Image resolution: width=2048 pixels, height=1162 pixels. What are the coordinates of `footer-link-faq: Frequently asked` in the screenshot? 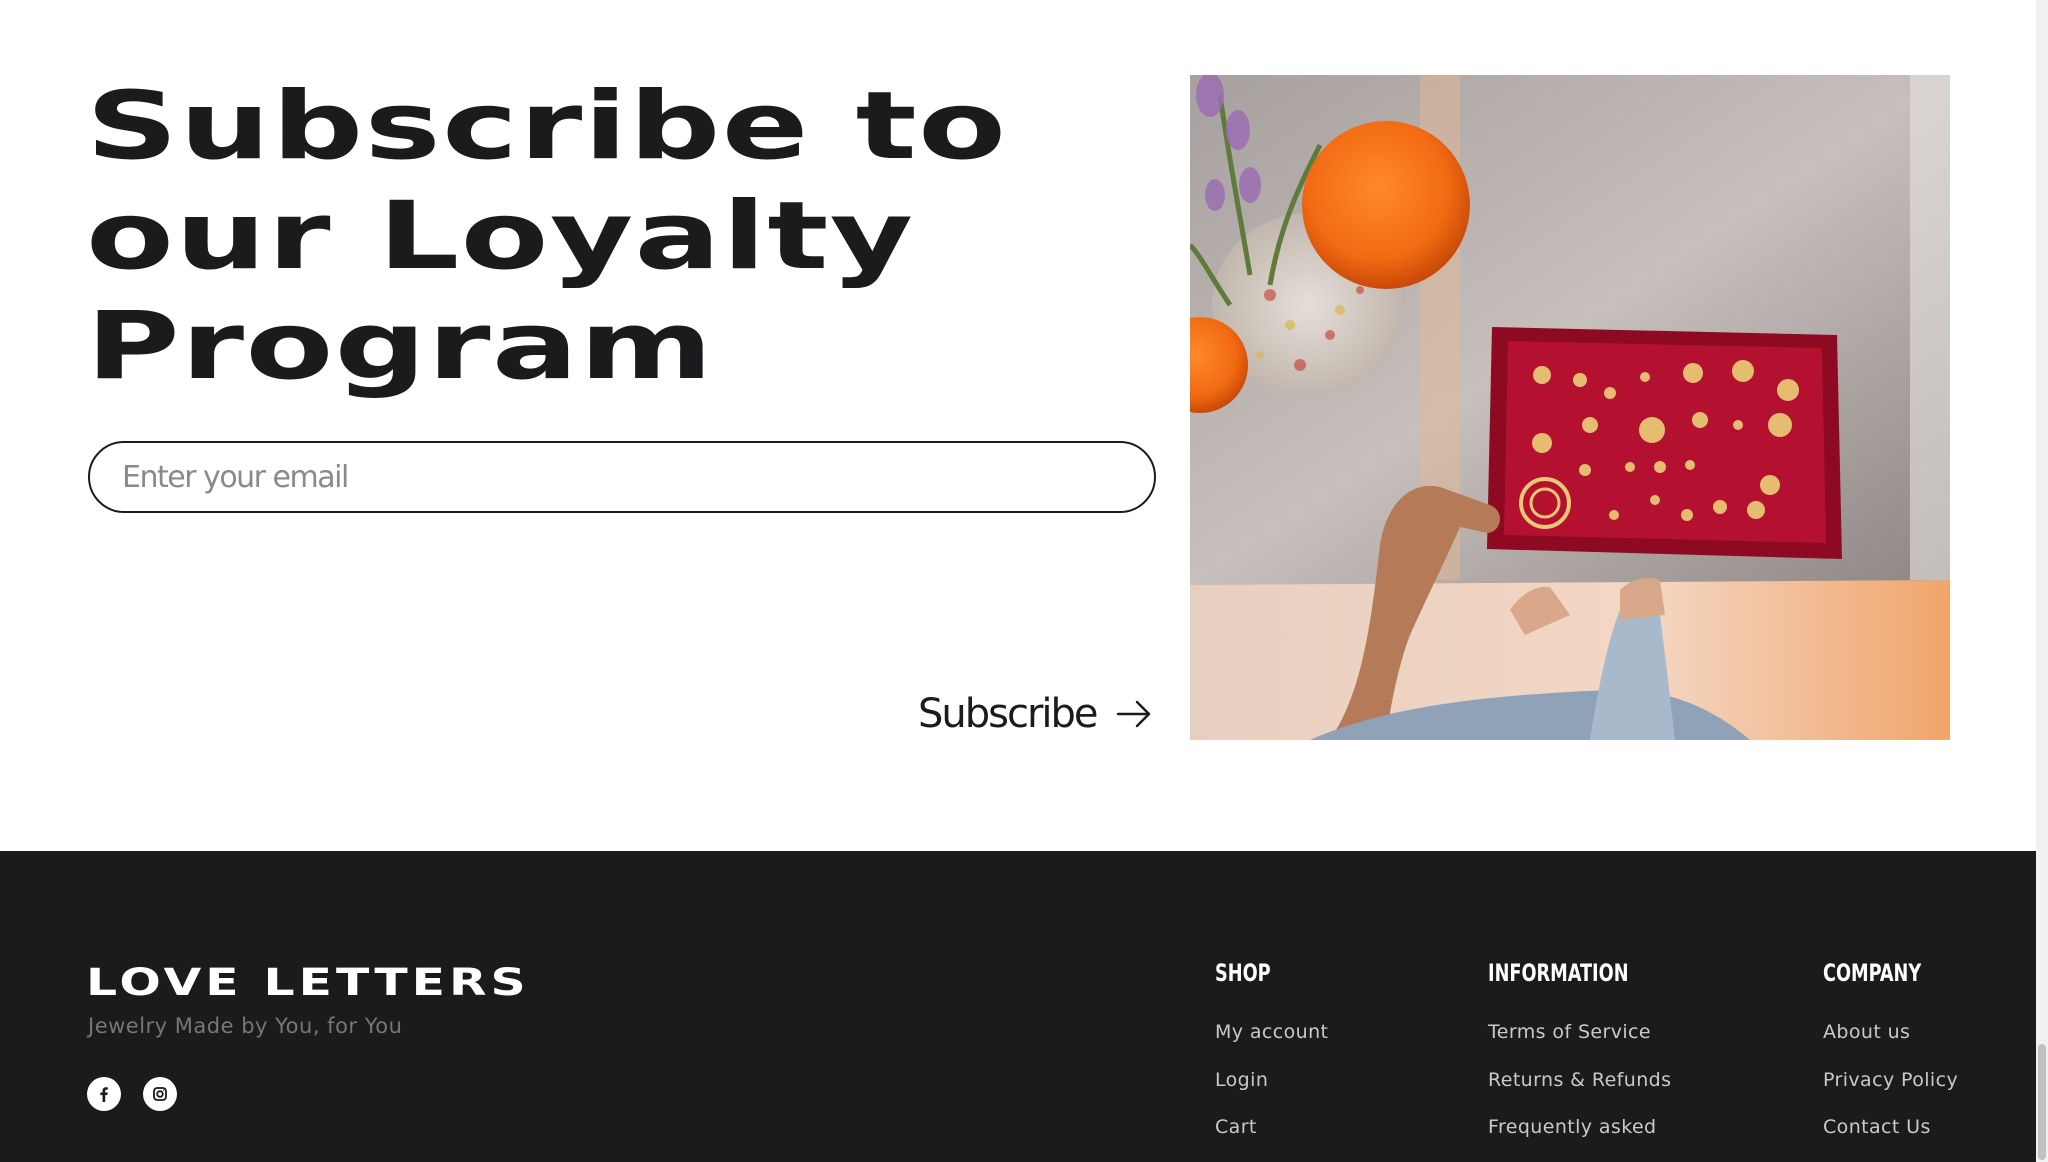 It's located at (1579, 1136).